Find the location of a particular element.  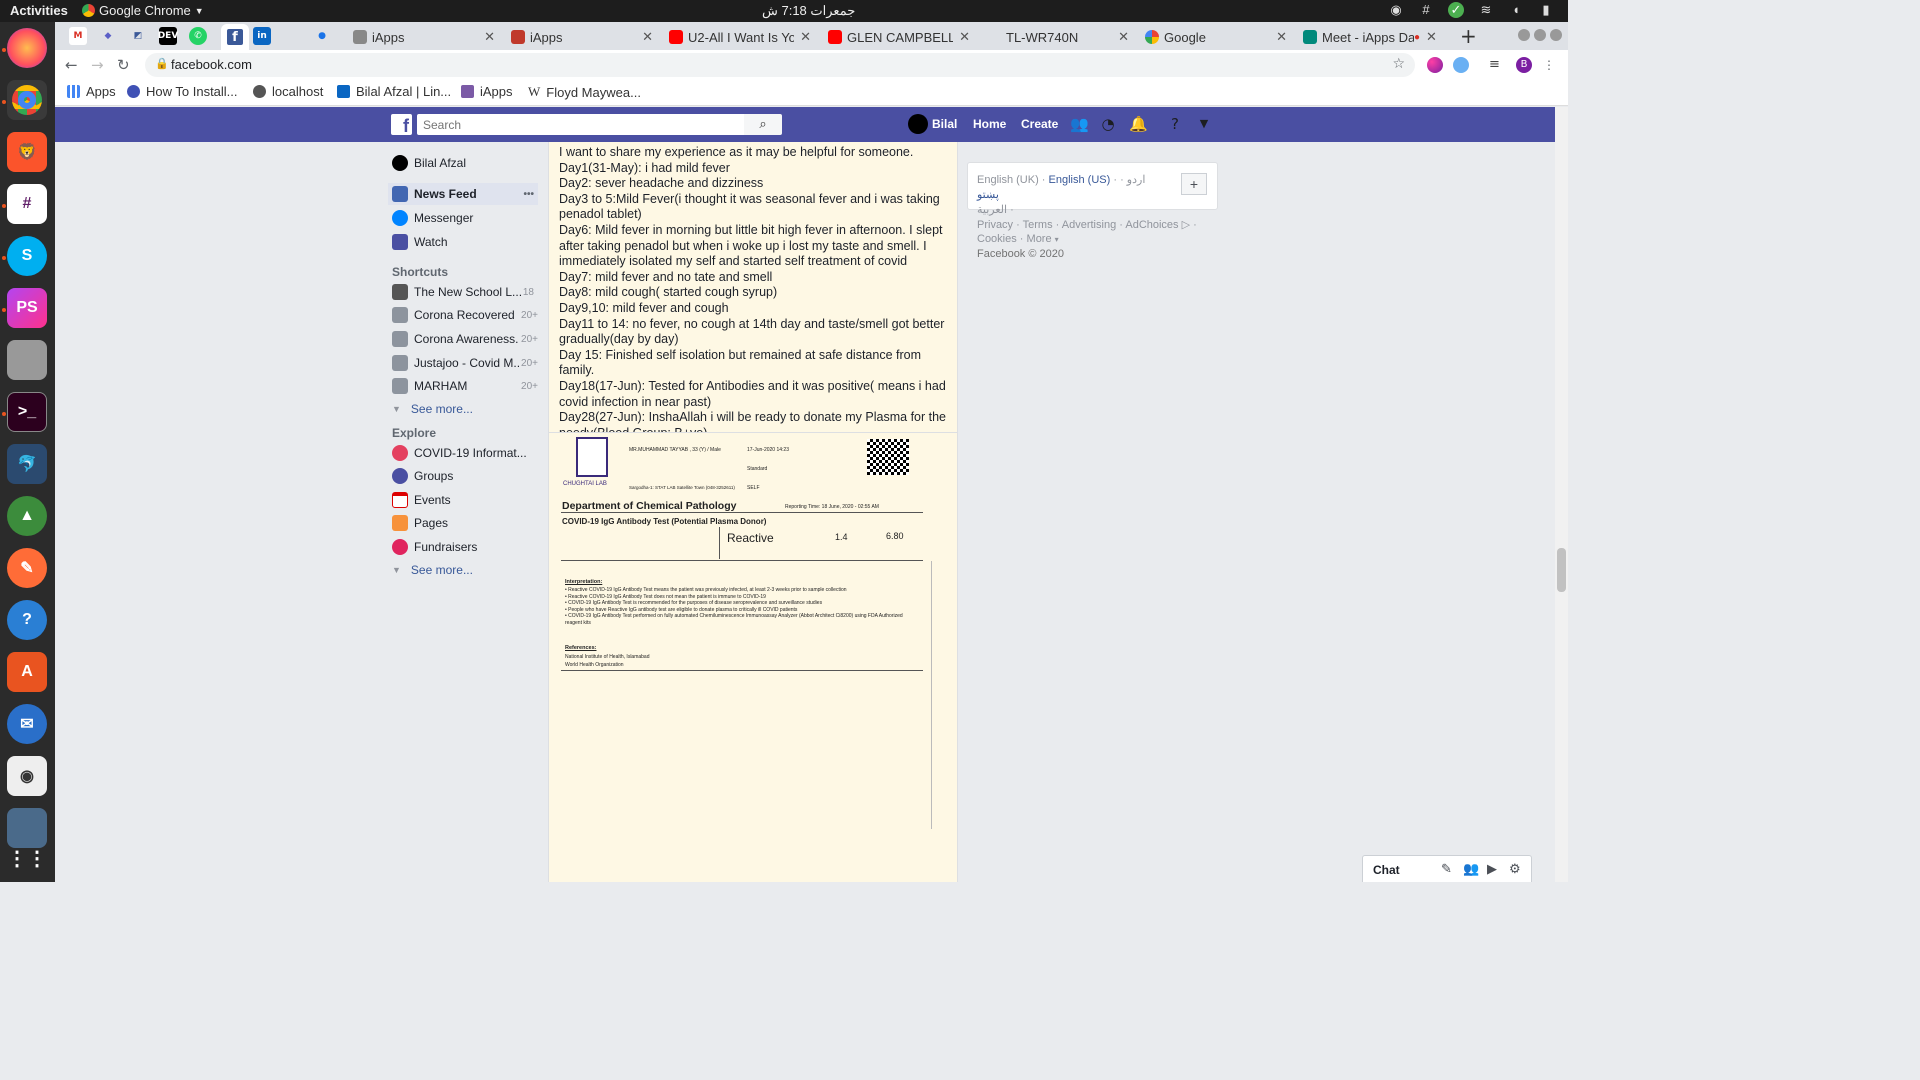

footer-link-adchoices: AdChoices is located at coordinates (1151, 225).